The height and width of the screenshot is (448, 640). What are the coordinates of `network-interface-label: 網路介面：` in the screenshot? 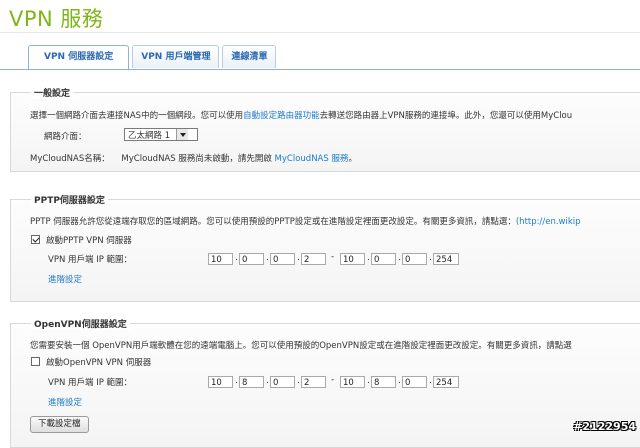 It's located at (65, 137).